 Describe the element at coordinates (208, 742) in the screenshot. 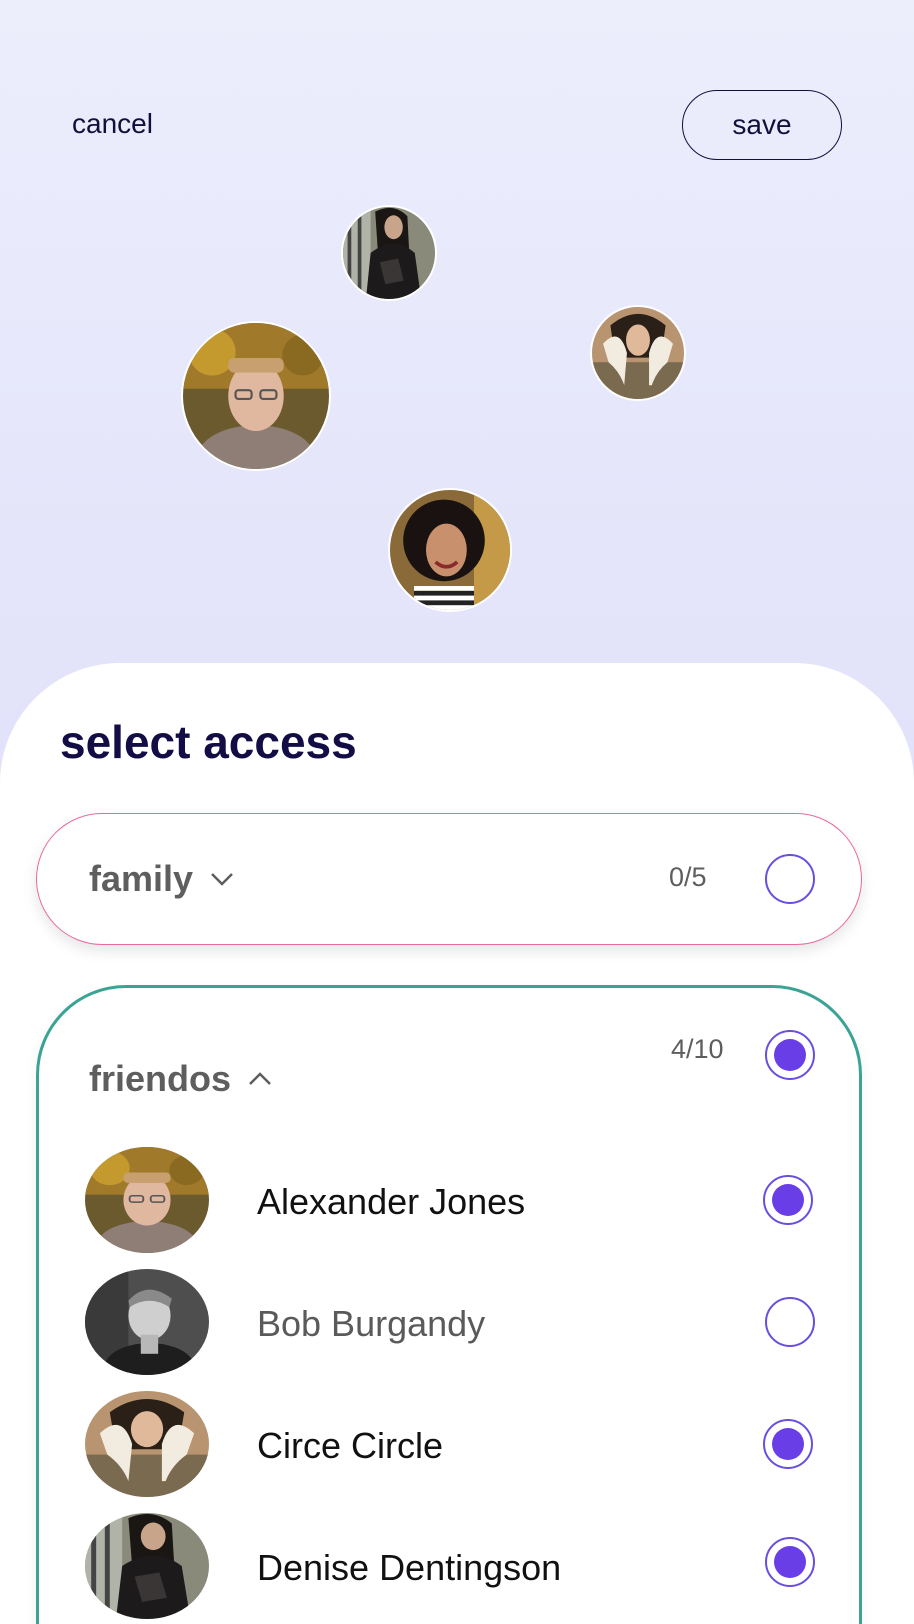

I see `sheet-title: select access` at that location.